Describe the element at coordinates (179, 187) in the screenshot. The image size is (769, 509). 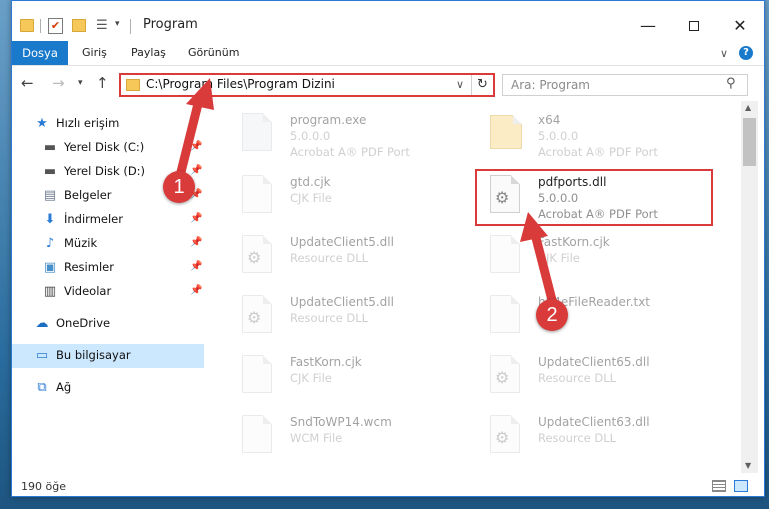
I see `annotation-badge-1: 1` at that location.